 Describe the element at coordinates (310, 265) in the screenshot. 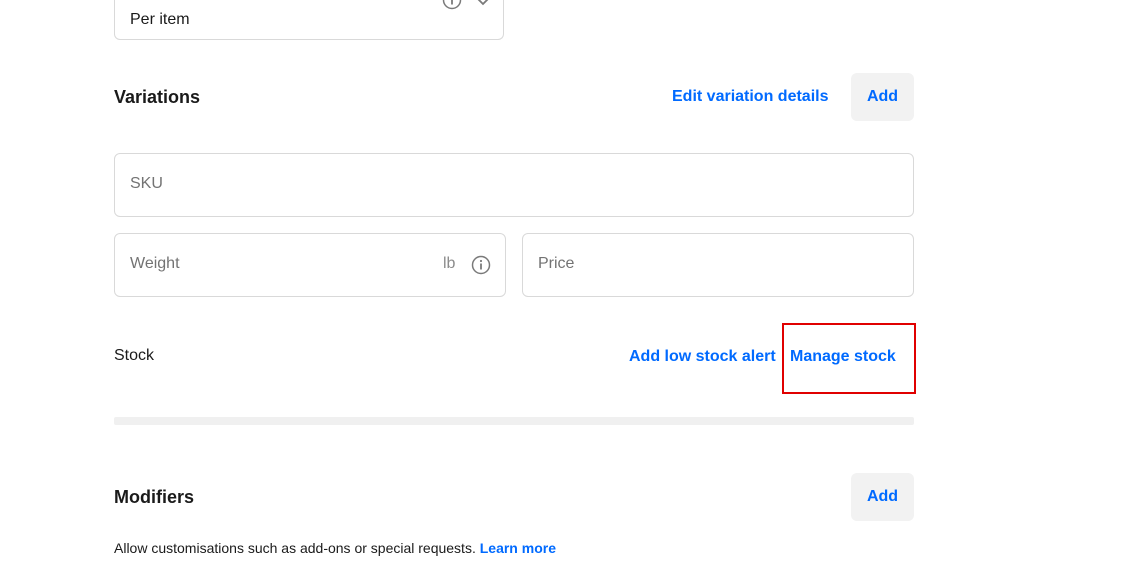

I see `weight-field: Weight lb` at that location.